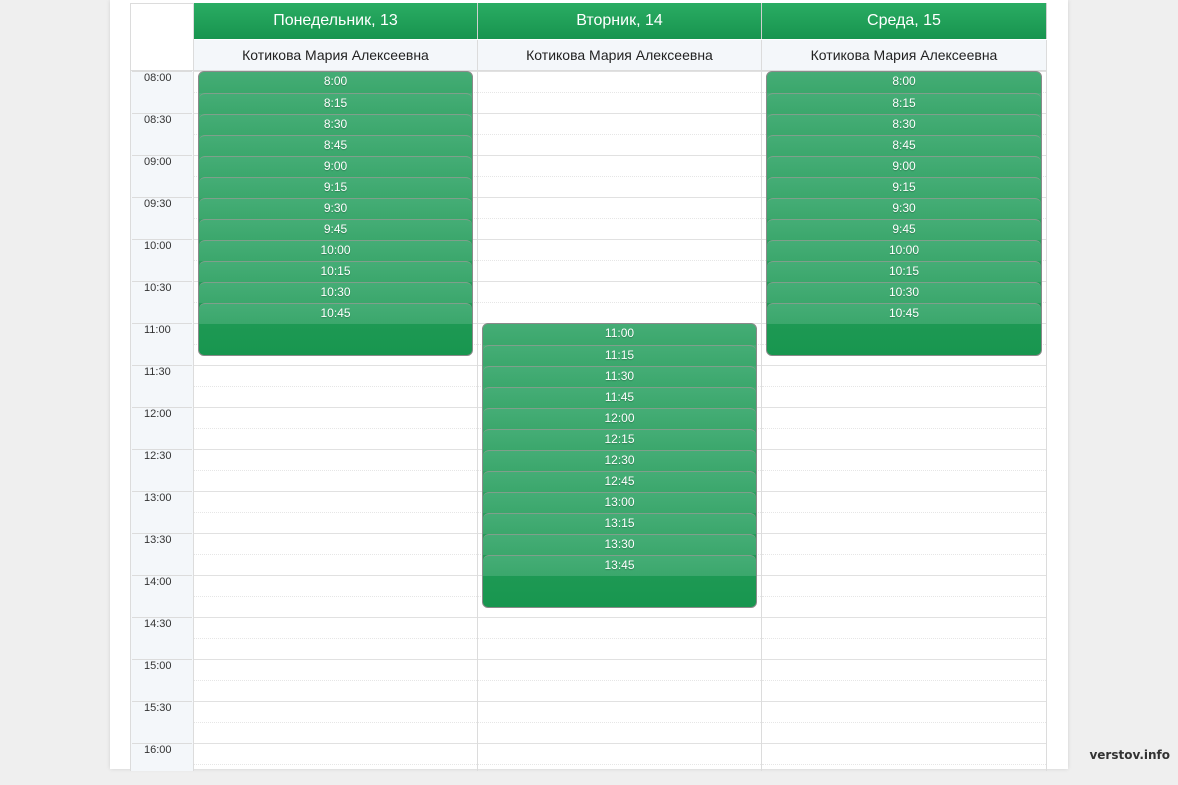 Image resolution: width=1178 pixels, height=785 pixels. I want to click on time-slot: 12:00, so click(619, 418).